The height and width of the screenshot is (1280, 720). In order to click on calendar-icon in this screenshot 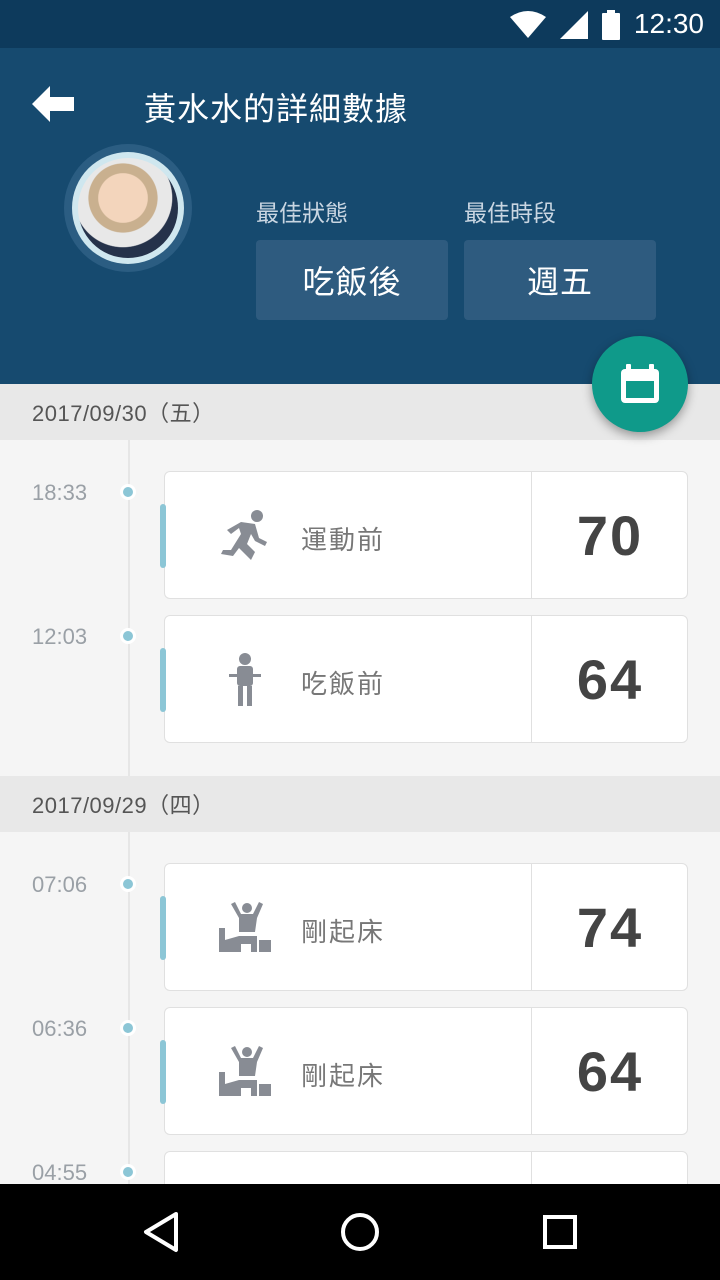, I will do `click(640, 383)`.